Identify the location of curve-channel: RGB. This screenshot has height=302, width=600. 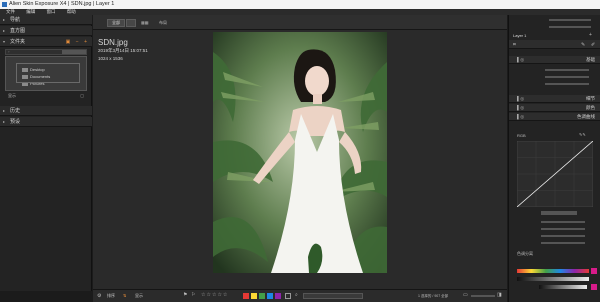
(521, 135).